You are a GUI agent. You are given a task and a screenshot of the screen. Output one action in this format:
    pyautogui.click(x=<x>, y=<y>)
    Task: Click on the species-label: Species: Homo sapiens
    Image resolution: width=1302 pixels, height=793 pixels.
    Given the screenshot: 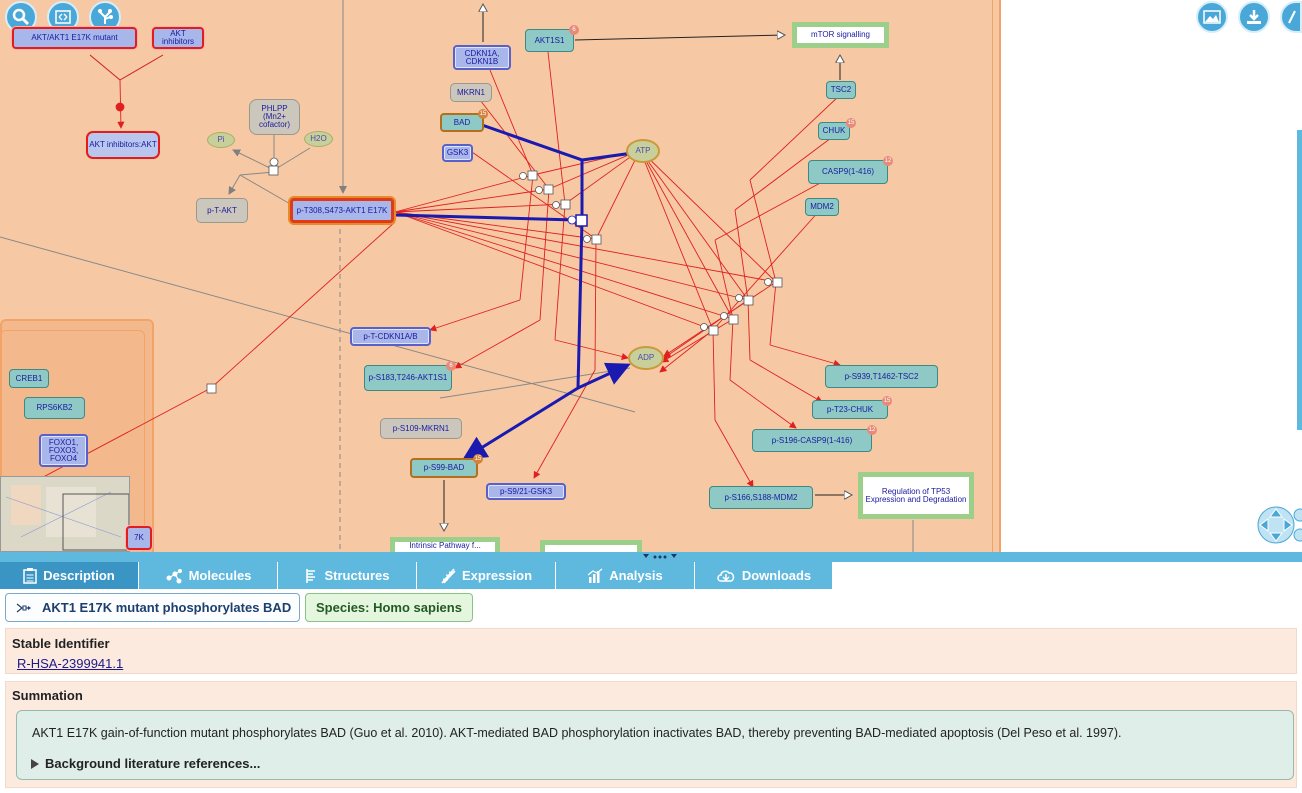 What is the action you would take?
    pyautogui.click(x=389, y=607)
    